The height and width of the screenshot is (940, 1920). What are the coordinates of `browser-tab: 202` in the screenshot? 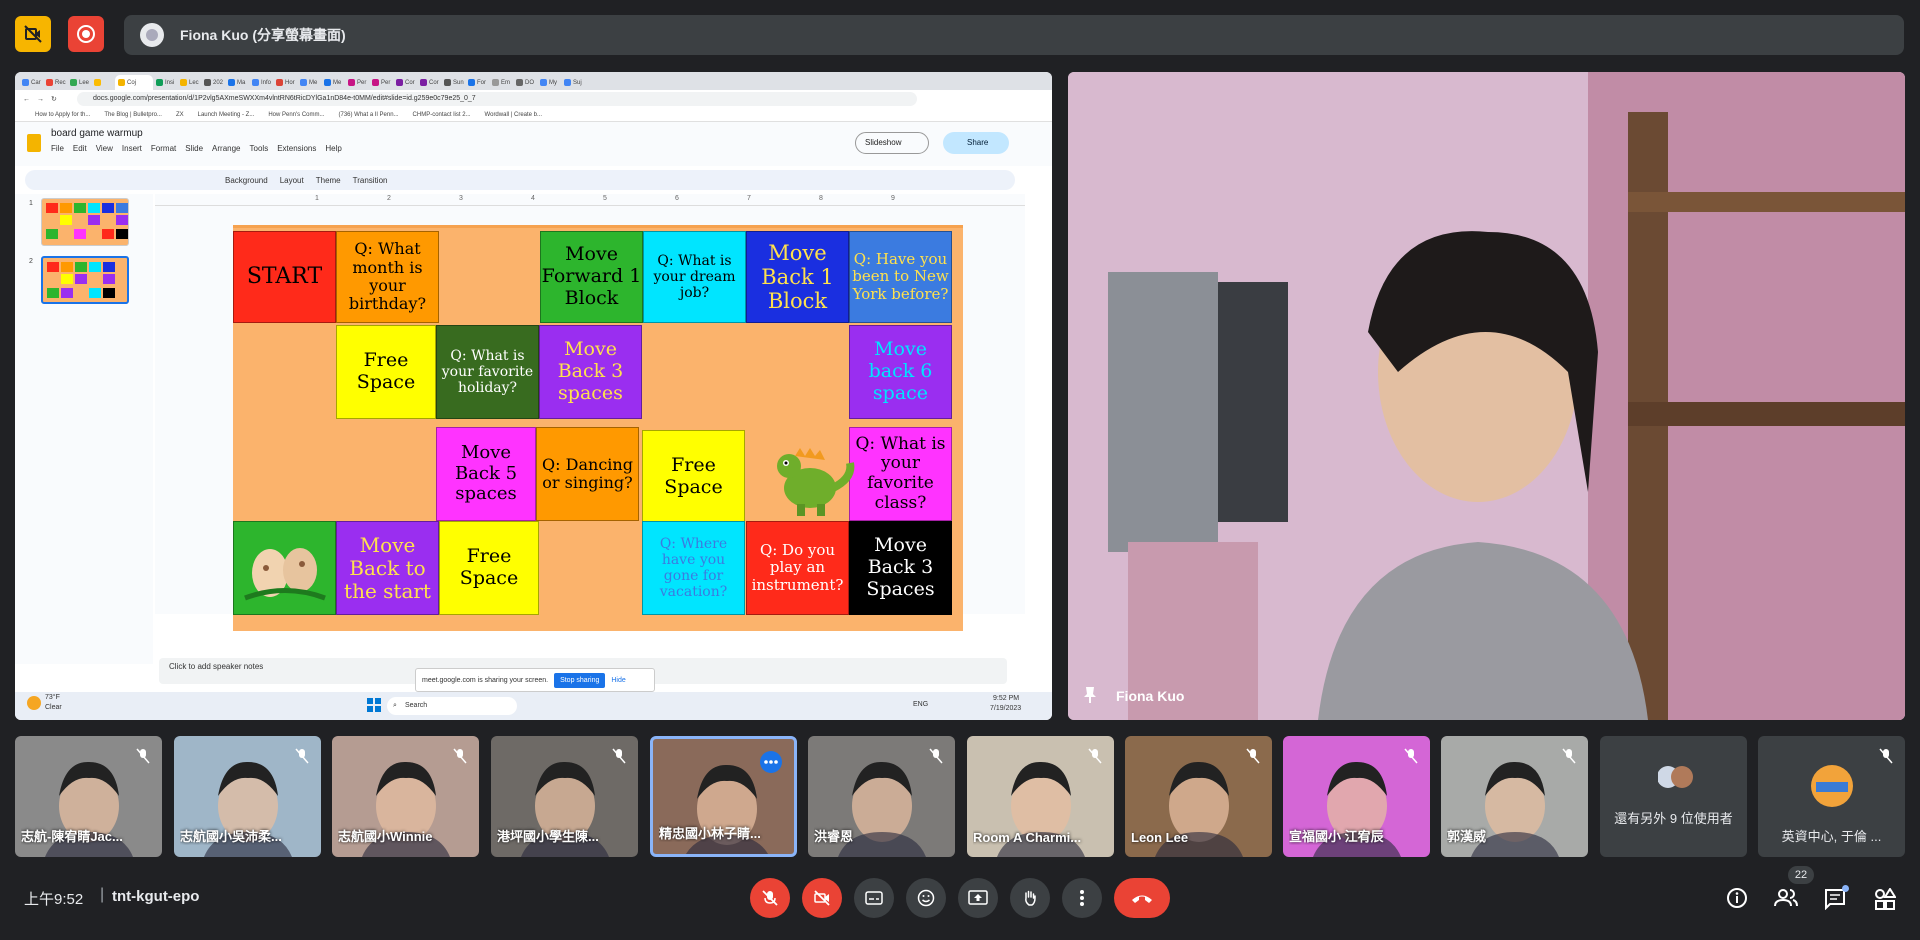 It's located at (213, 82).